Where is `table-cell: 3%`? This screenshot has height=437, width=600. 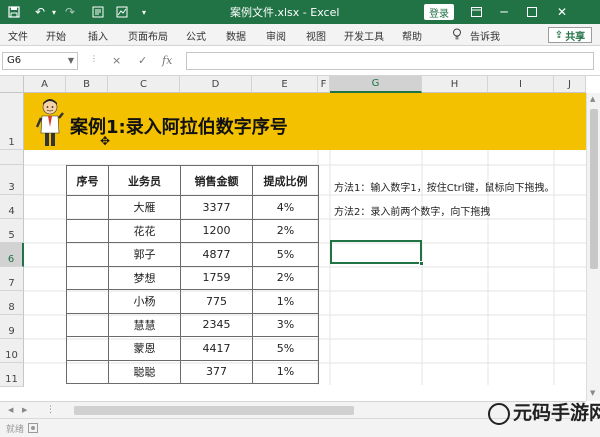 table-cell: 3% is located at coordinates (285, 324).